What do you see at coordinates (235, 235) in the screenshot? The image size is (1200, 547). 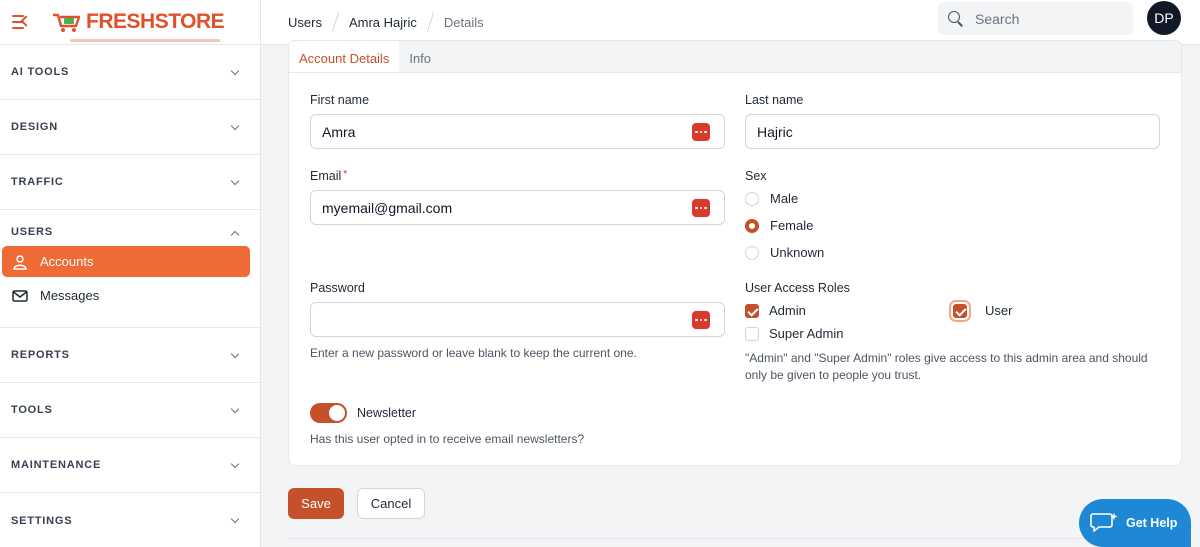 I see `chevron-up-icon` at bounding box center [235, 235].